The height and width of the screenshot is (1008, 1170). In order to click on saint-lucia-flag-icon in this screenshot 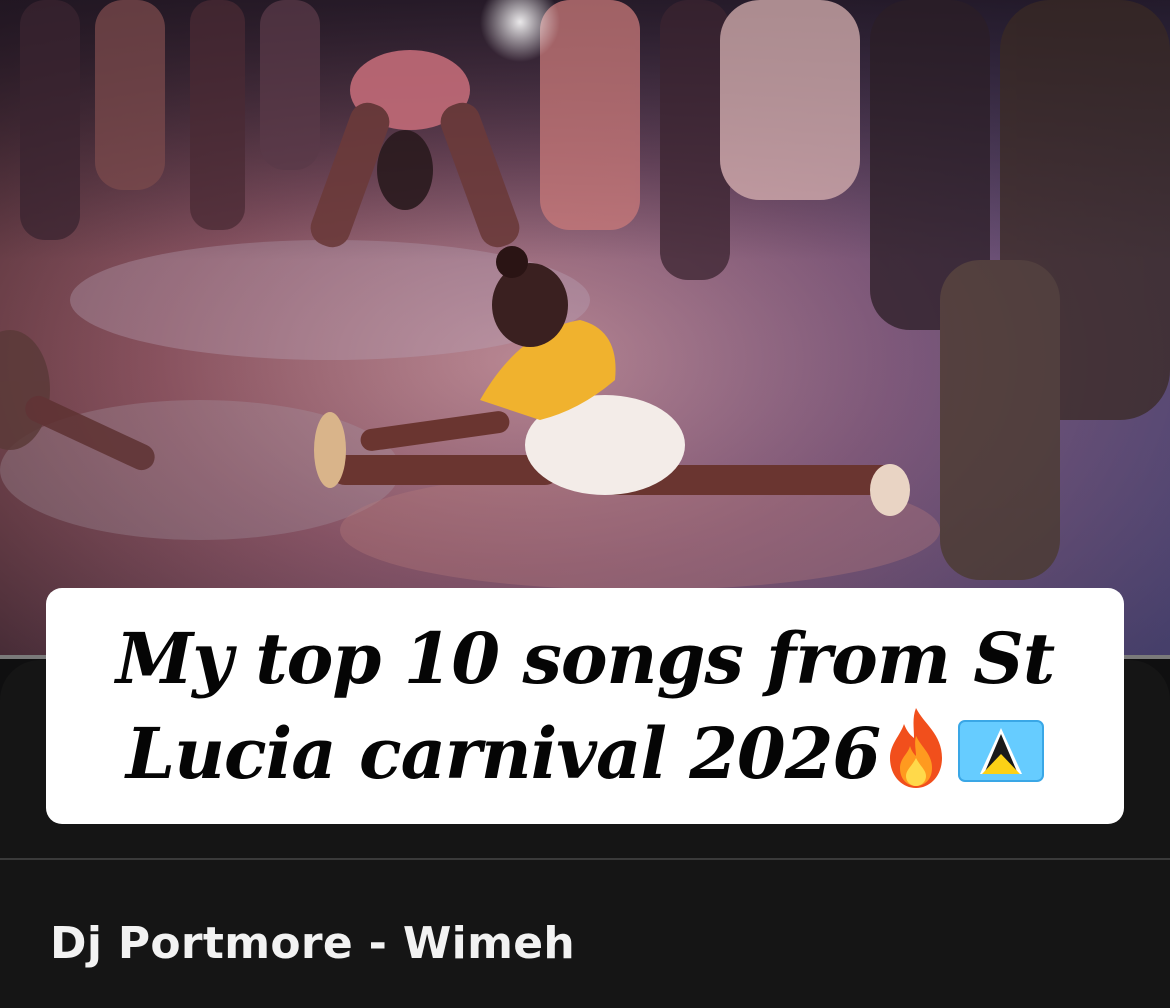, I will do `click(1001, 750)`.